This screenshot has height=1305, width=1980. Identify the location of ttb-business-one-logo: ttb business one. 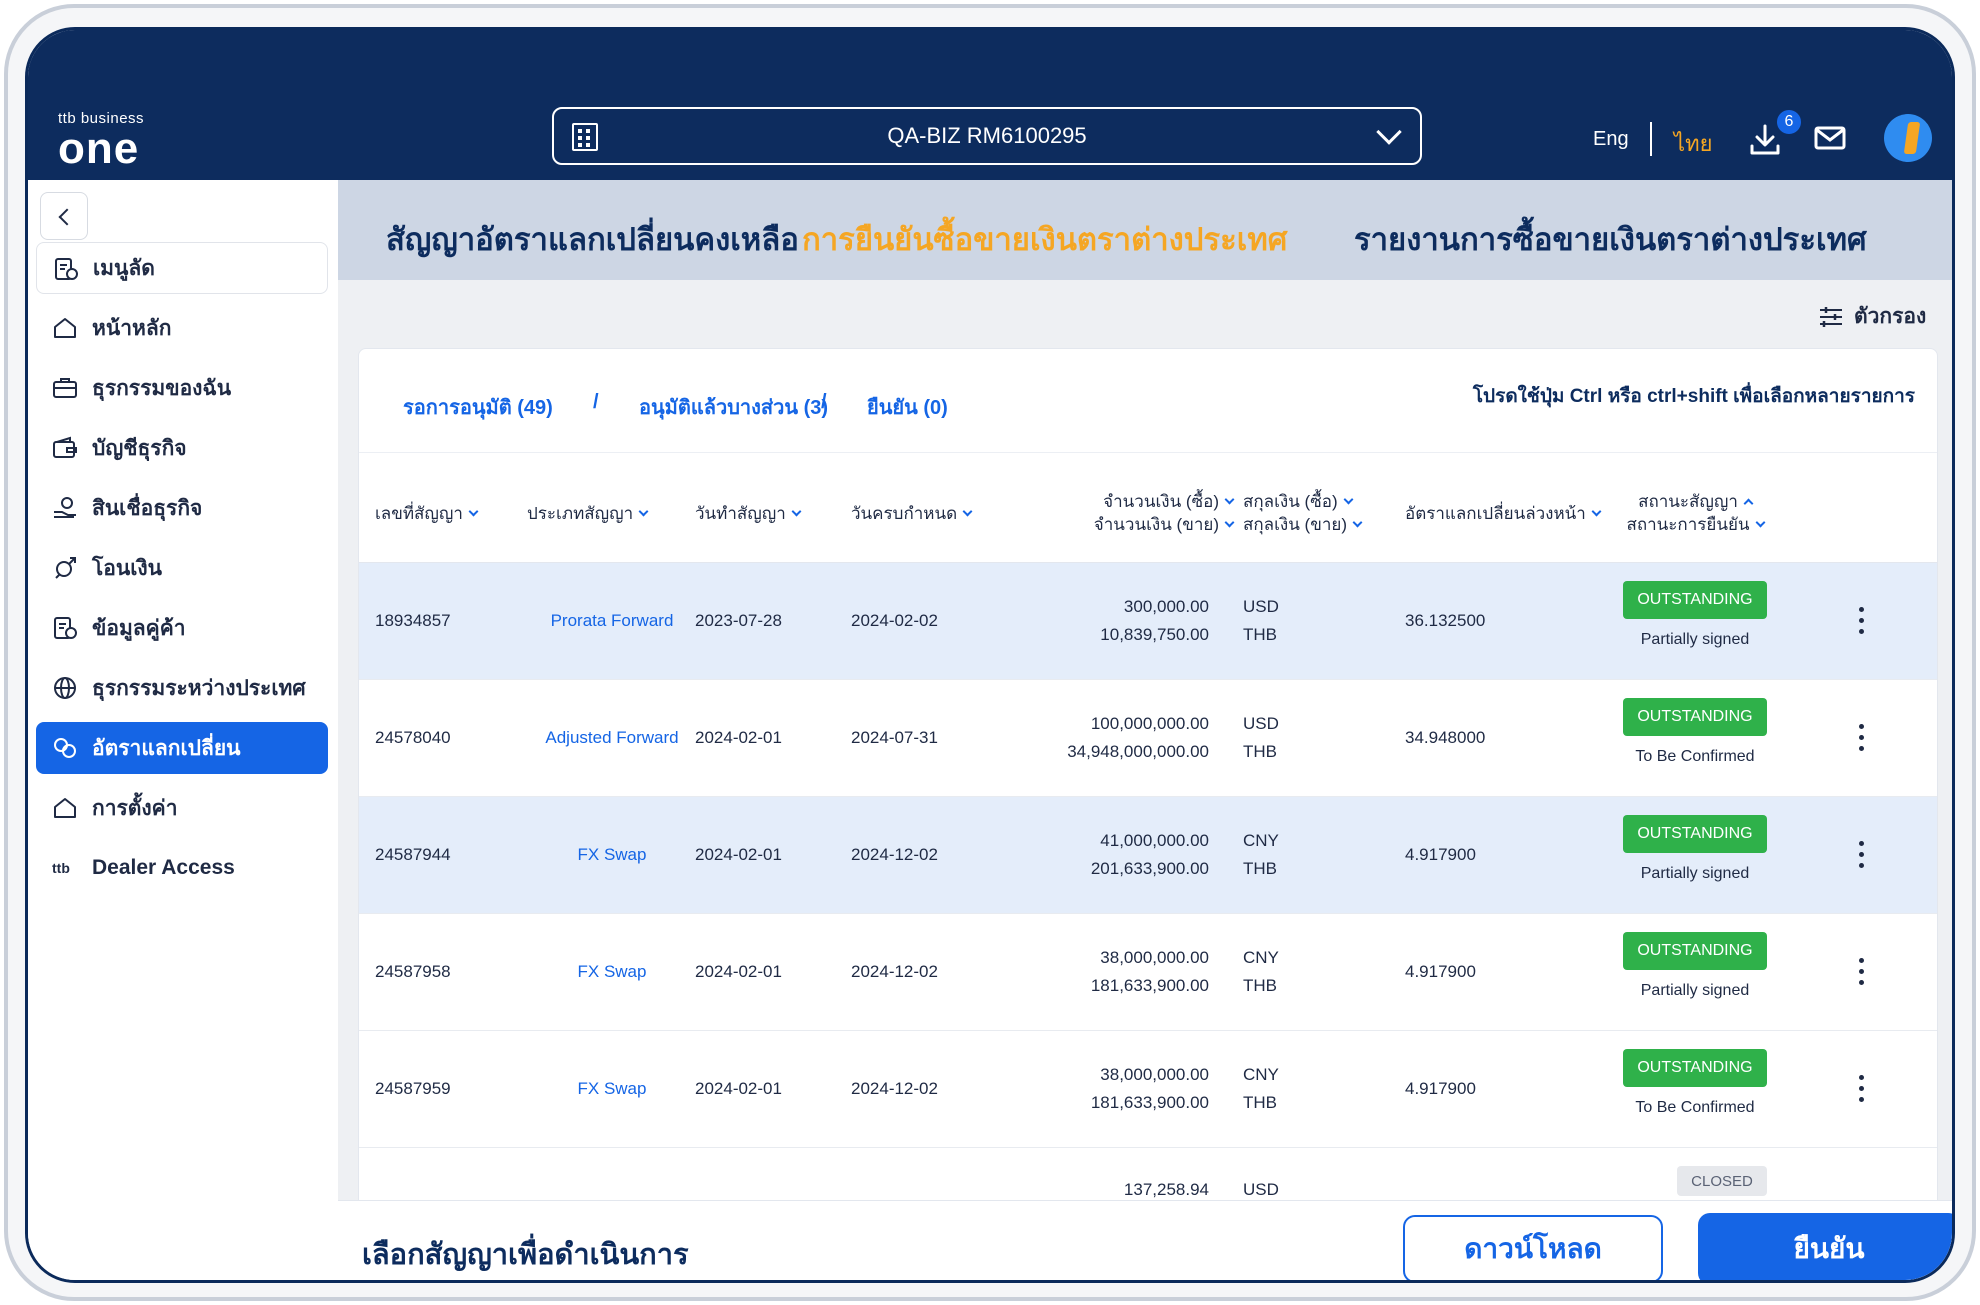
(113, 141).